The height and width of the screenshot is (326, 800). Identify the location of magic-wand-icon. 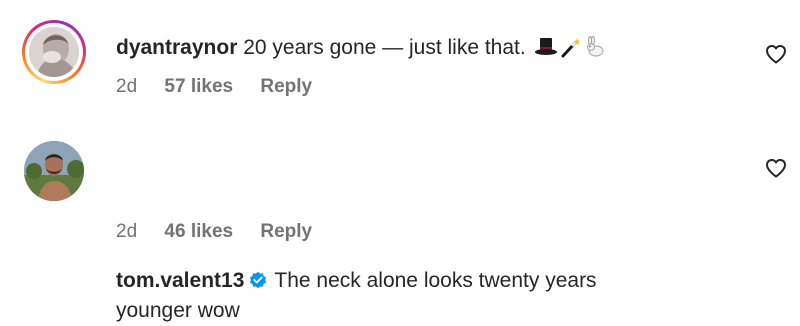
(571, 51).